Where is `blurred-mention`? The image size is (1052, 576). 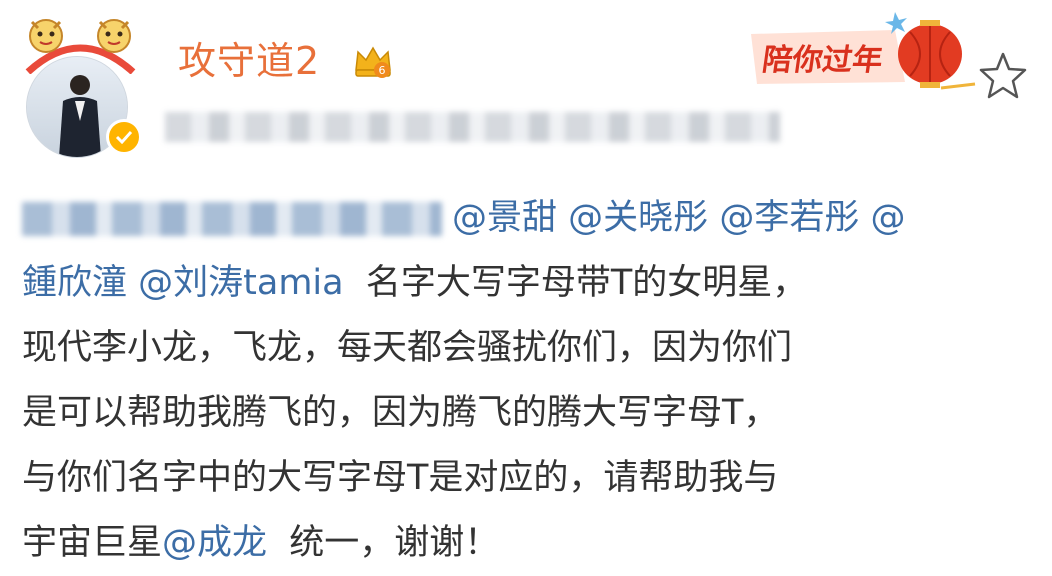 blurred-mention is located at coordinates (232, 219).